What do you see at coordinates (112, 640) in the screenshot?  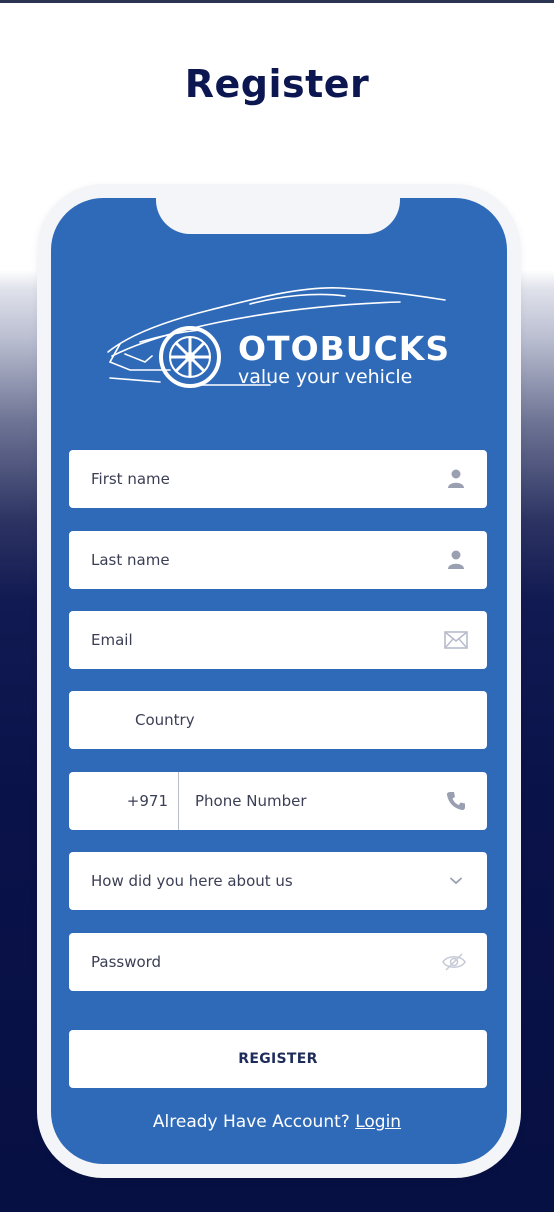 I see `email-placeholder: Email` at bounding box center [112, 640].